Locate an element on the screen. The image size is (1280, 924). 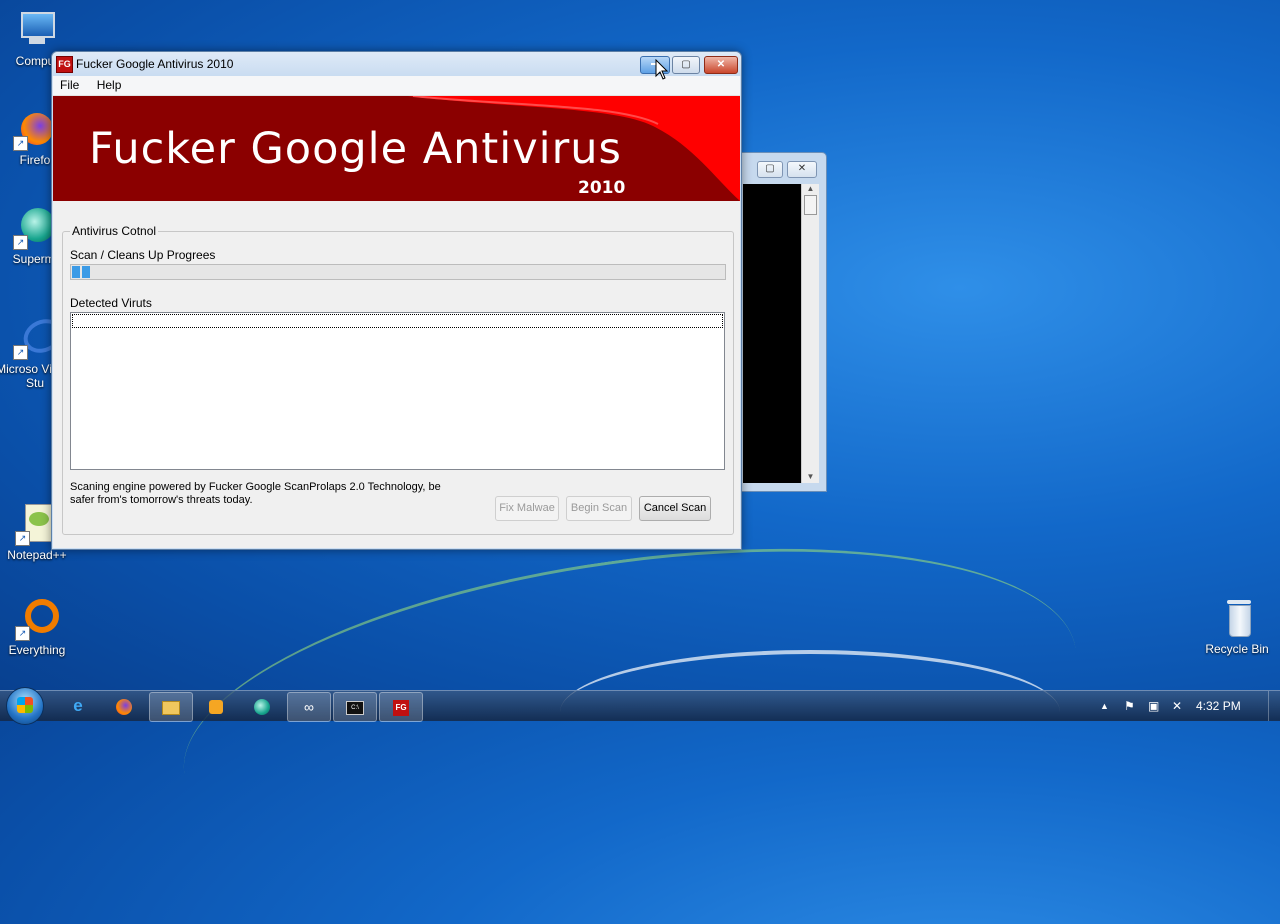
detected-label: Detected Viruts is located at coordinates (111, 303).